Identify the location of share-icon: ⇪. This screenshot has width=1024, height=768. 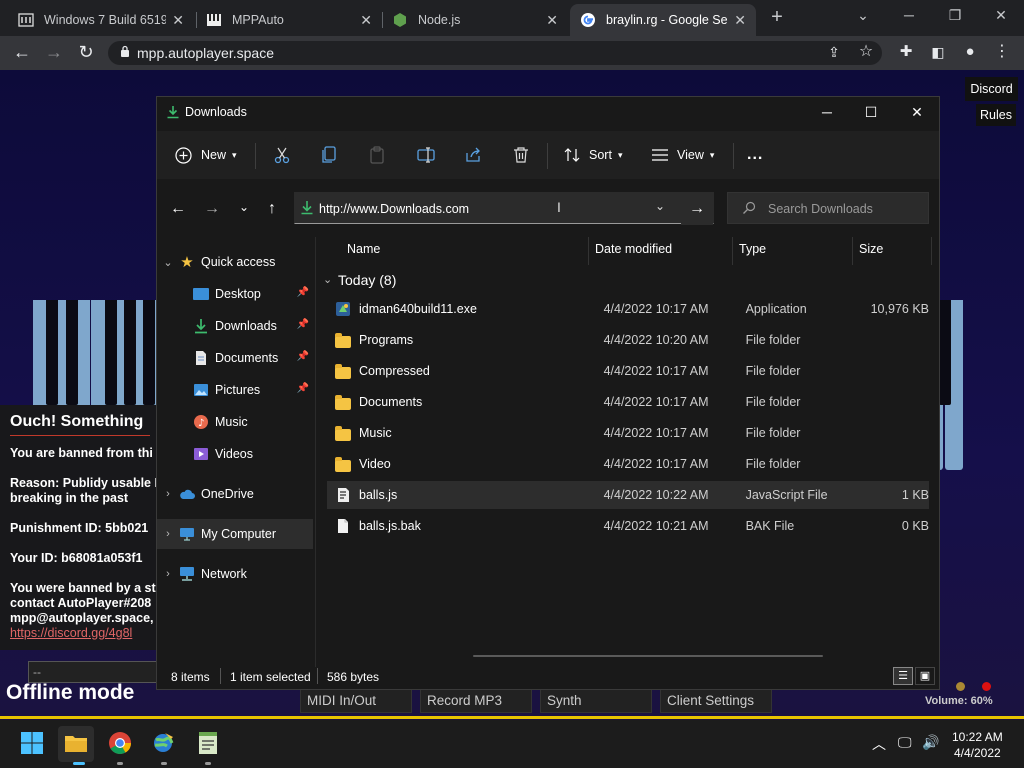
(834, 52).